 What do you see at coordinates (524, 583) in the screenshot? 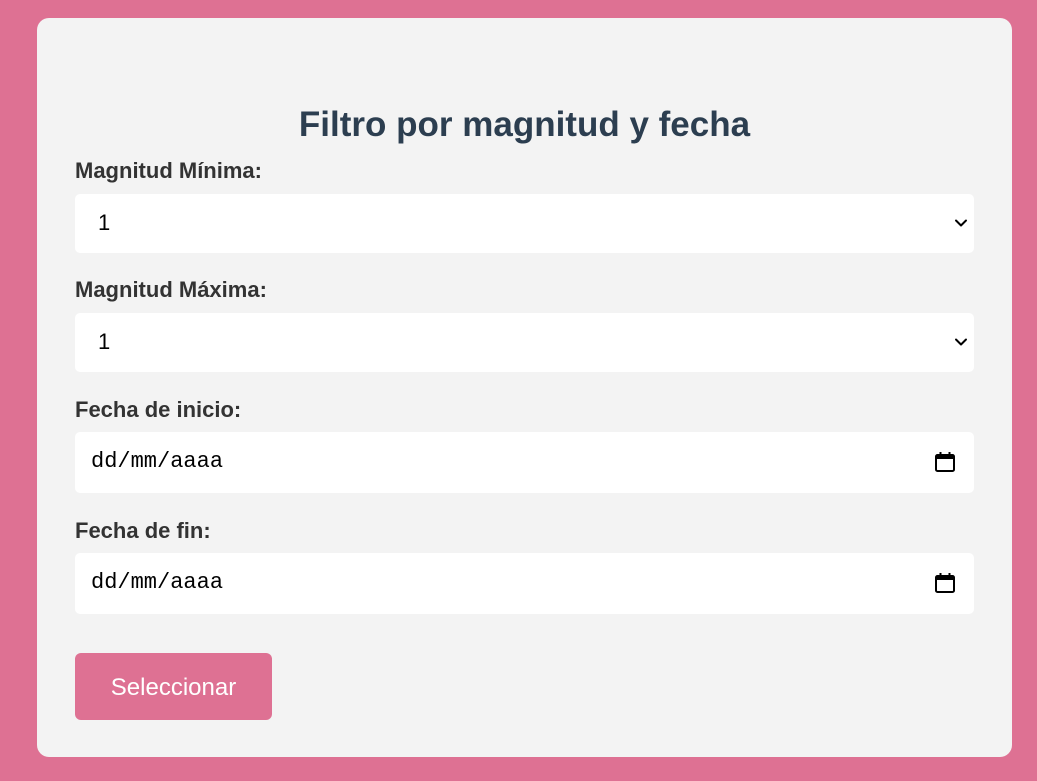
I see `end-date-input: dd/mm/aaaa` at bounding box center [524, 583].